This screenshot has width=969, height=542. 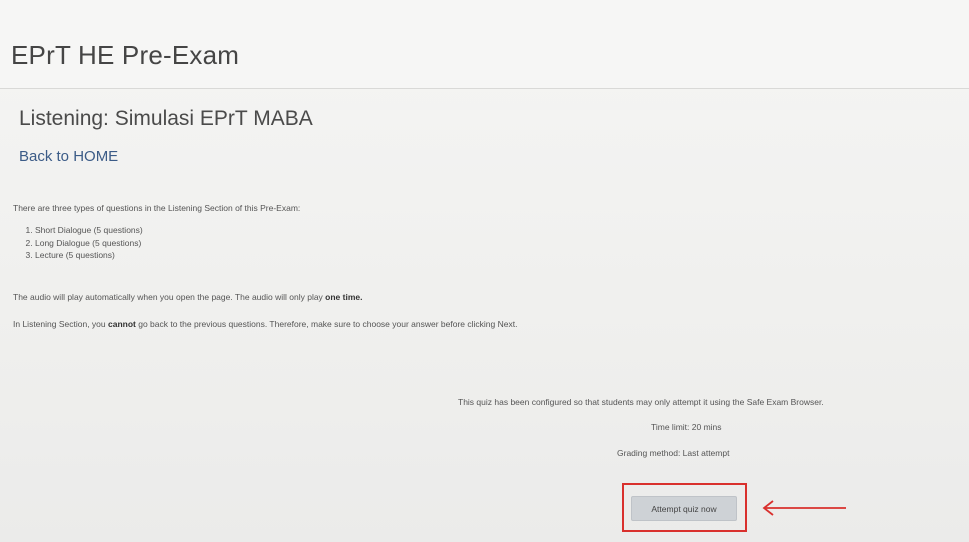 What do you see at coordinates (60, 324) in the screenshot?
I see `no-back-note-prefix: In Listening Section, you` at bounding box center [60, 324].